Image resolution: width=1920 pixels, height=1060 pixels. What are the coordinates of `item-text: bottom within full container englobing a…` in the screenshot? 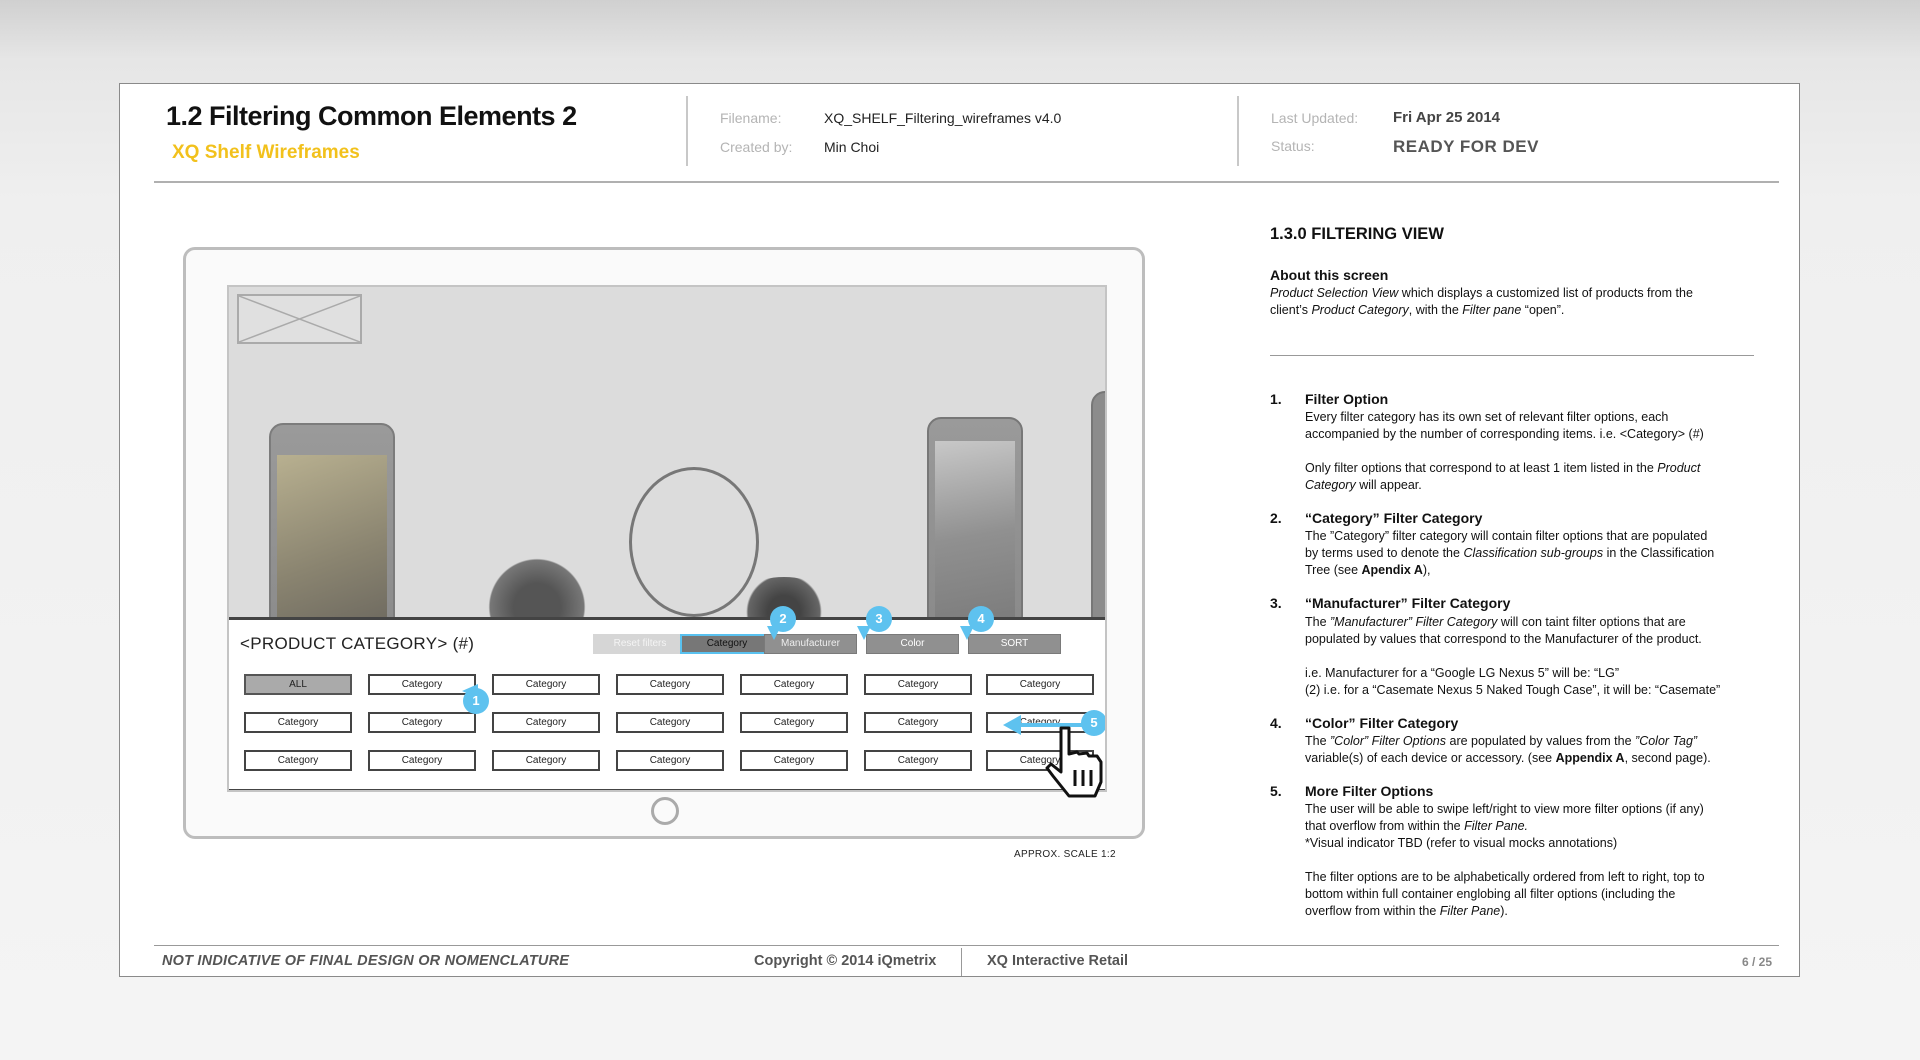 It's located at (1490, 894).